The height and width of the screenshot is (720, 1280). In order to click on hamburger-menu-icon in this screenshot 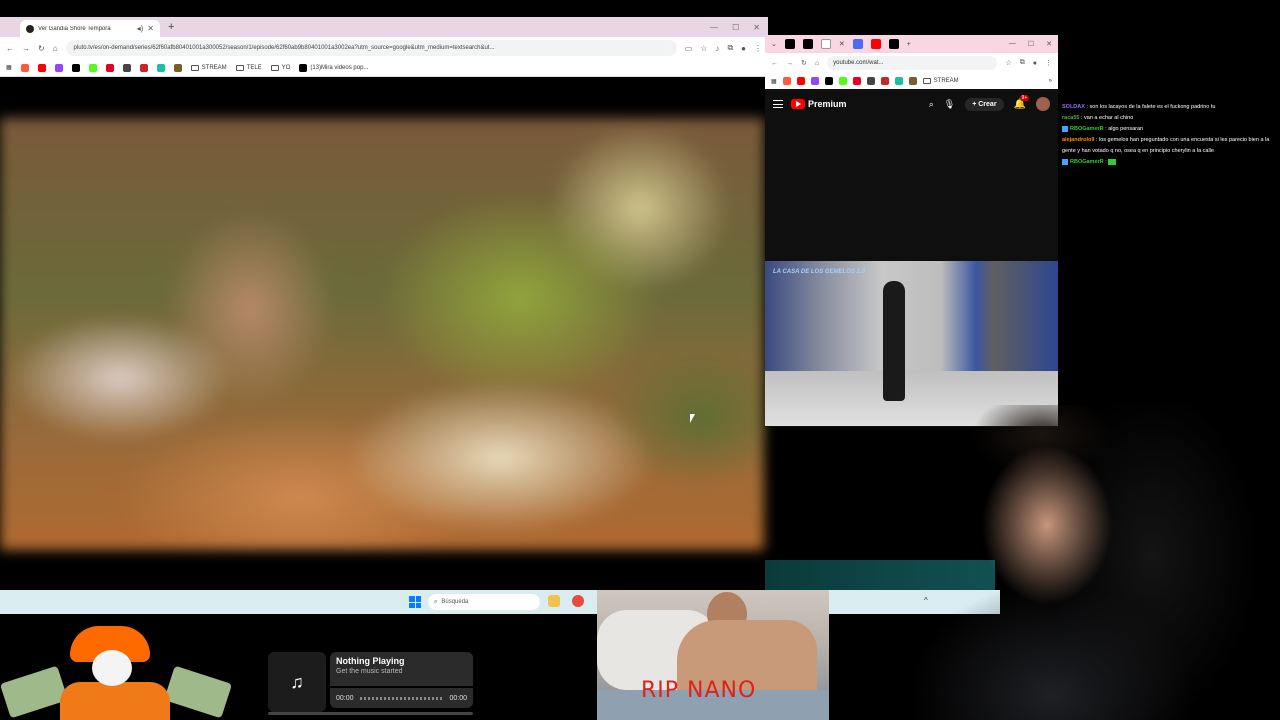, I will do `click(778, 104)`.